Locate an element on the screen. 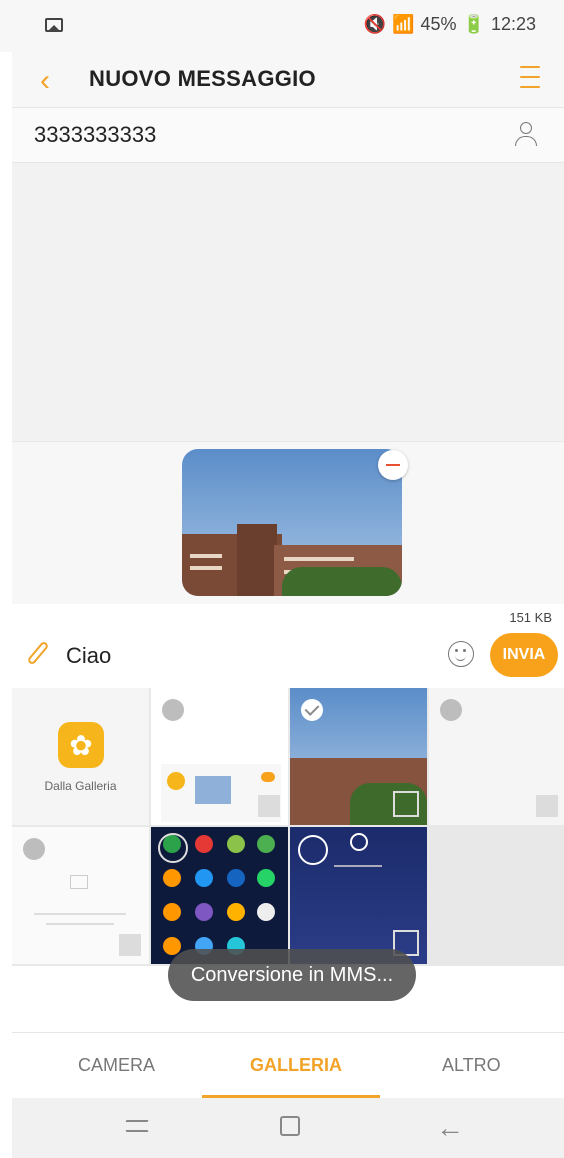 The image size is (564, 1158). battery-percent: 45% is located at coordinates (438, 24).